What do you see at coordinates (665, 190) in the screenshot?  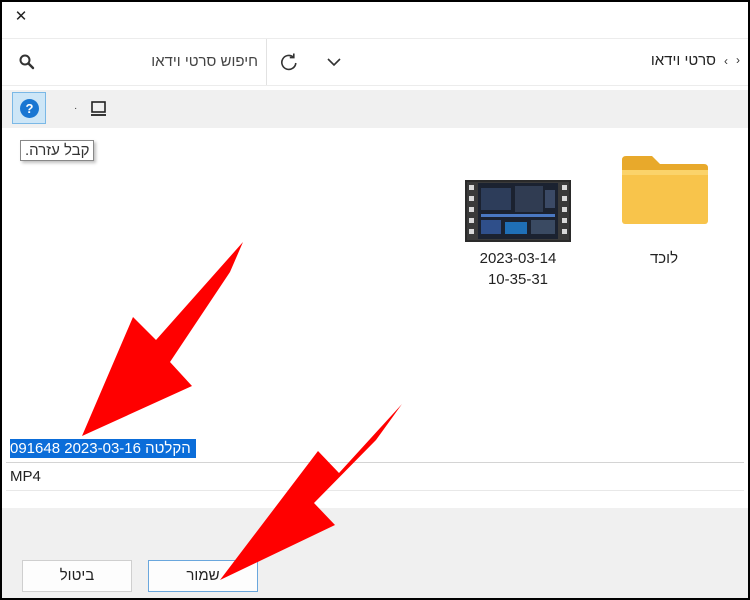 I see `folder-icon` at bounding box center [665, 190].